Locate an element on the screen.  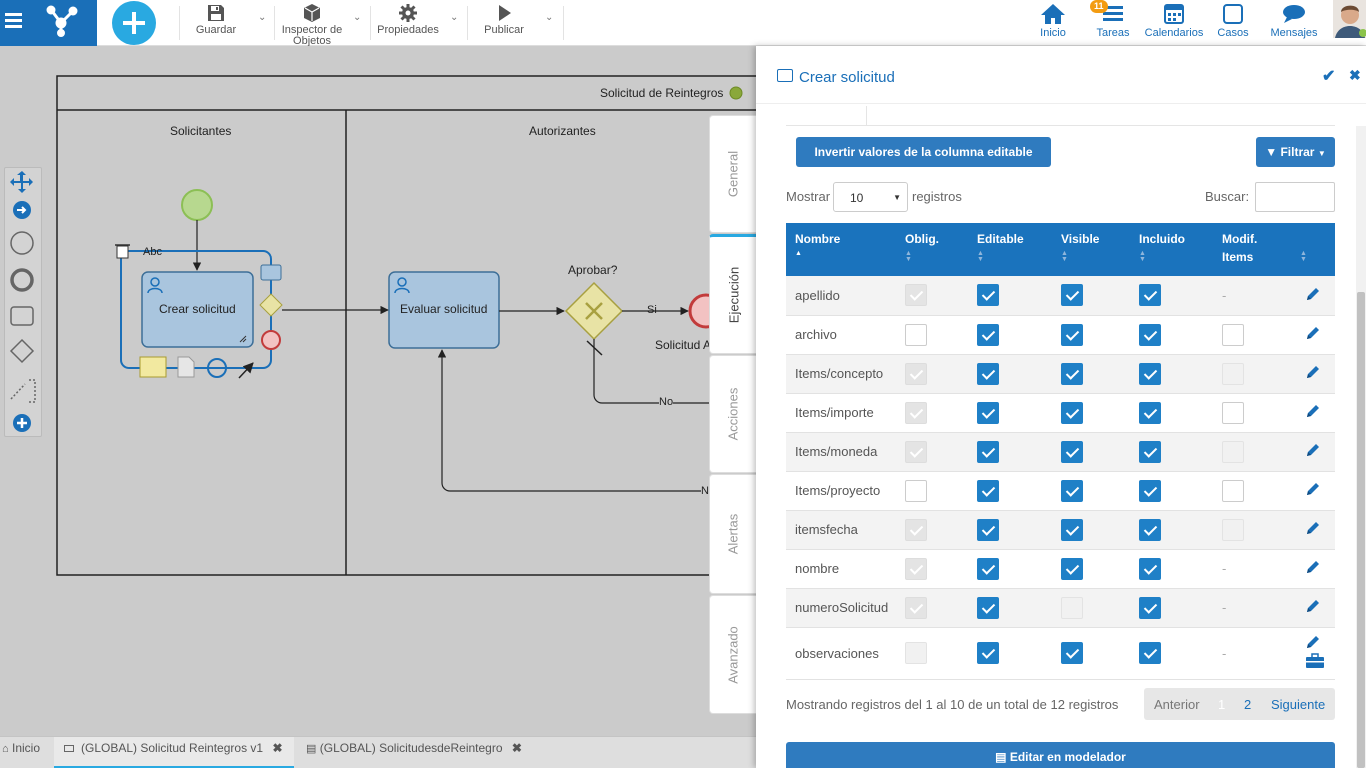
col-nombre: Nombre ▲ is located at coordinates (841, 249).